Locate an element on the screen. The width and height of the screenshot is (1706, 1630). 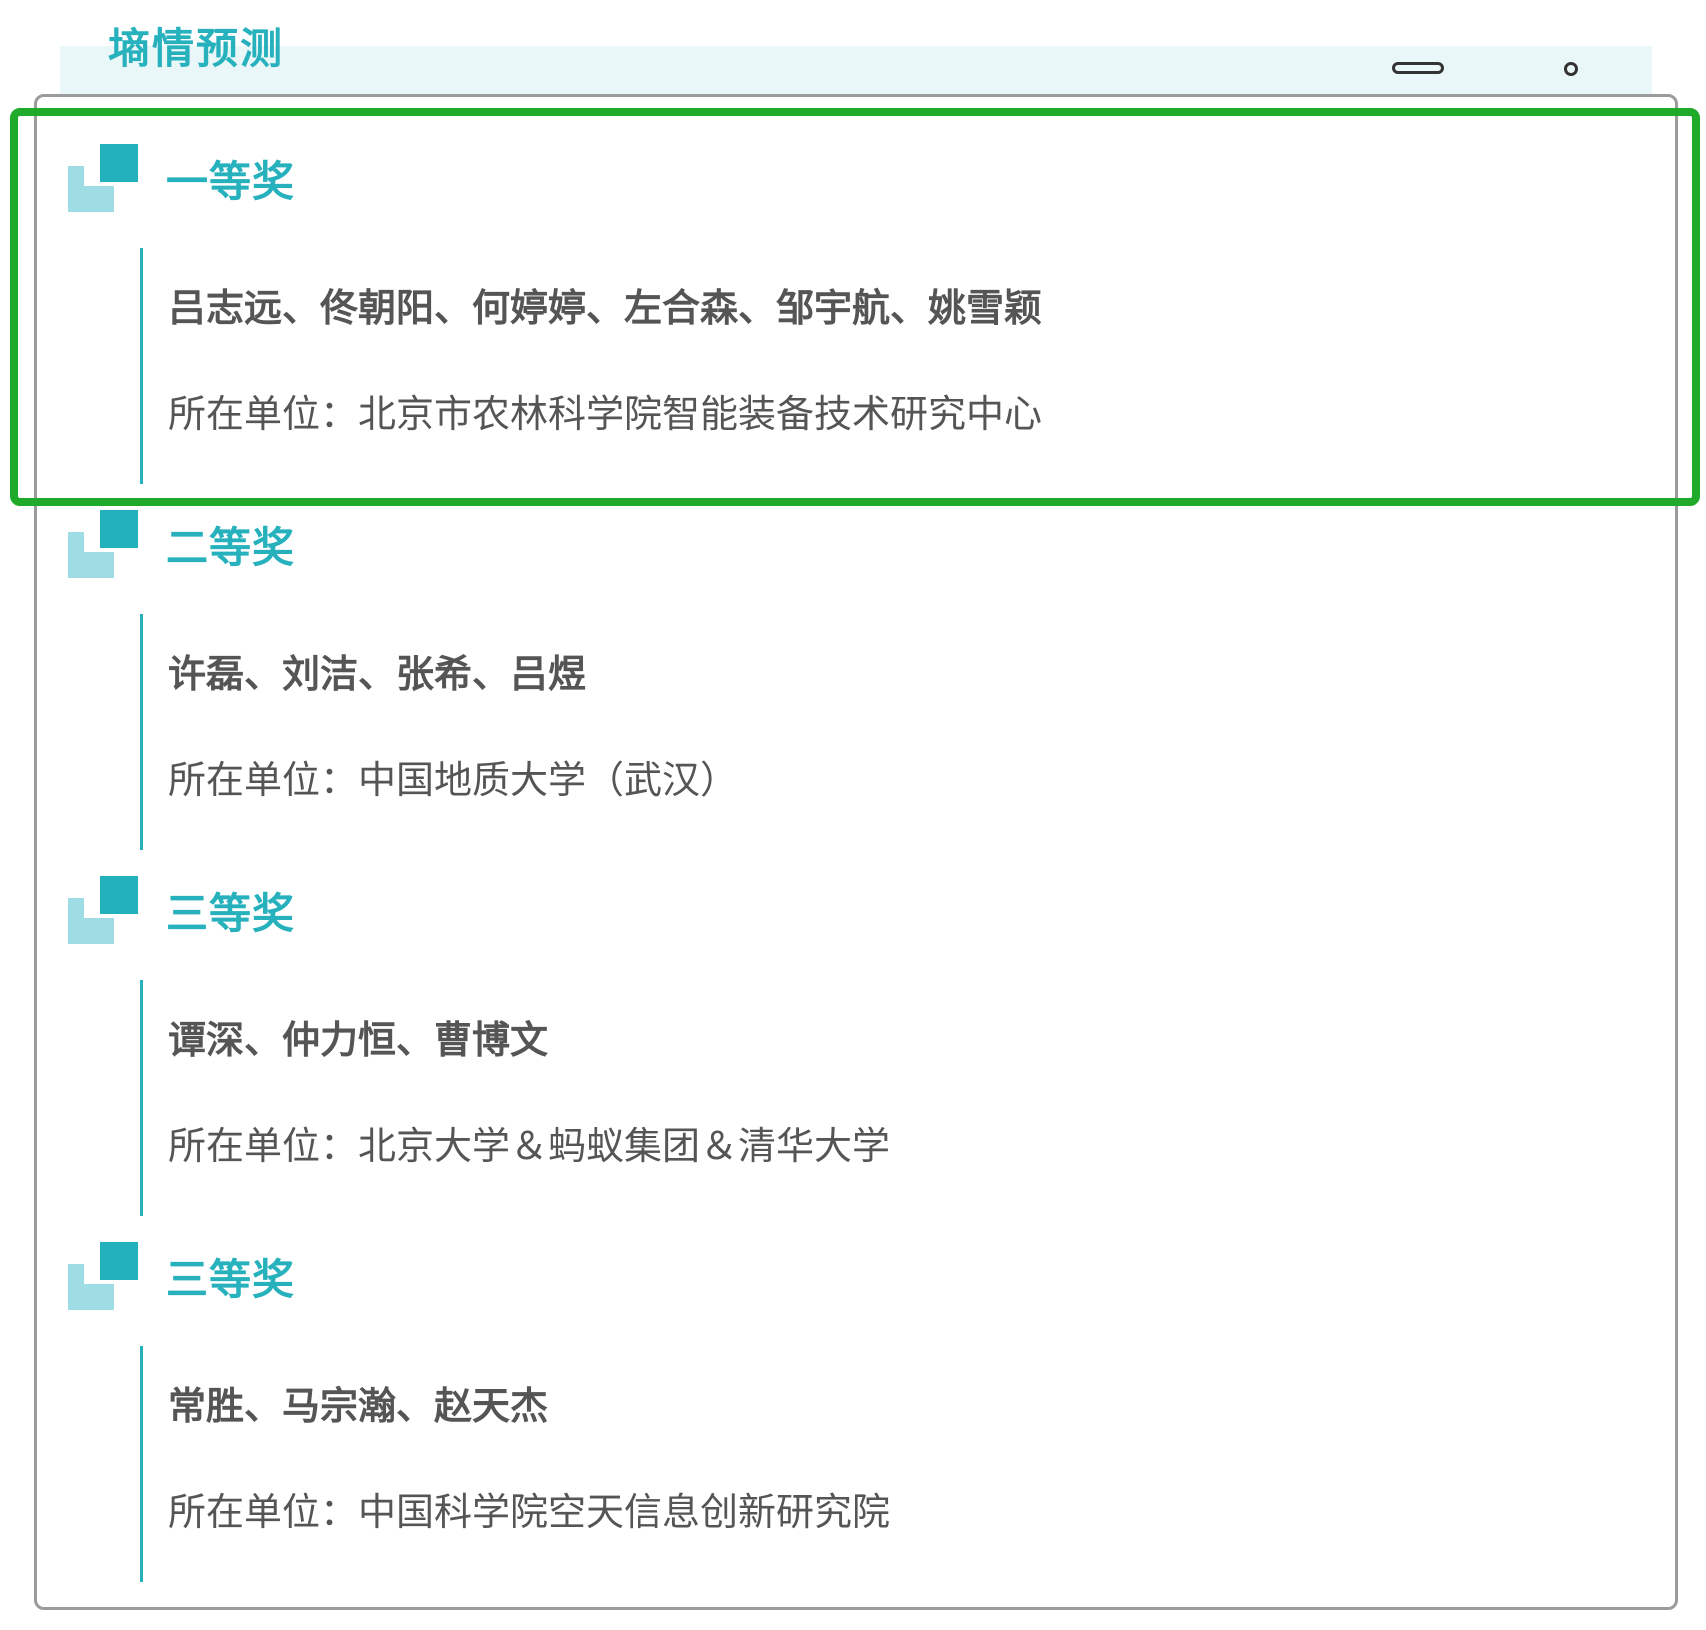
award-winners: 常胜、马宗瀚、赵天杰 is located at coordinates (358, 1406).